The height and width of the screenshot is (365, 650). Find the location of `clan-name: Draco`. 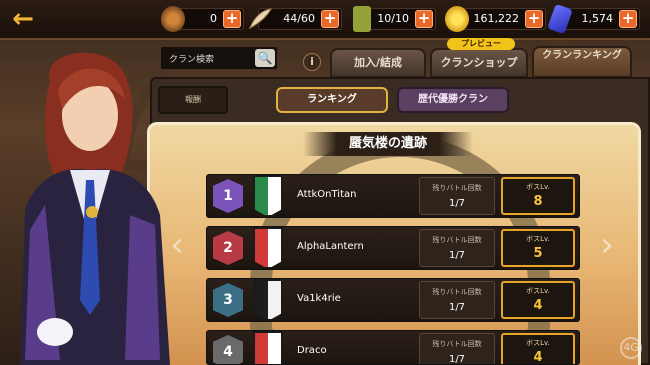

clan-name: Draco is located at coordinates (312, 350).